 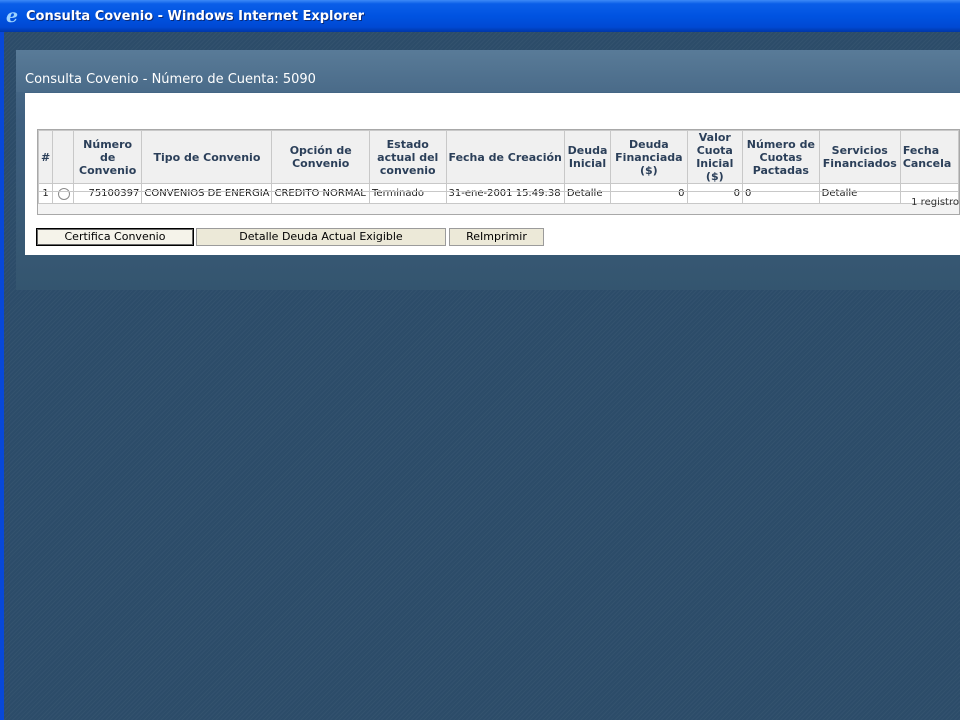 What do you see at coordinates (63, 157) in the screenshot?
I see `col-header-select` at bounding box center [63, 157].